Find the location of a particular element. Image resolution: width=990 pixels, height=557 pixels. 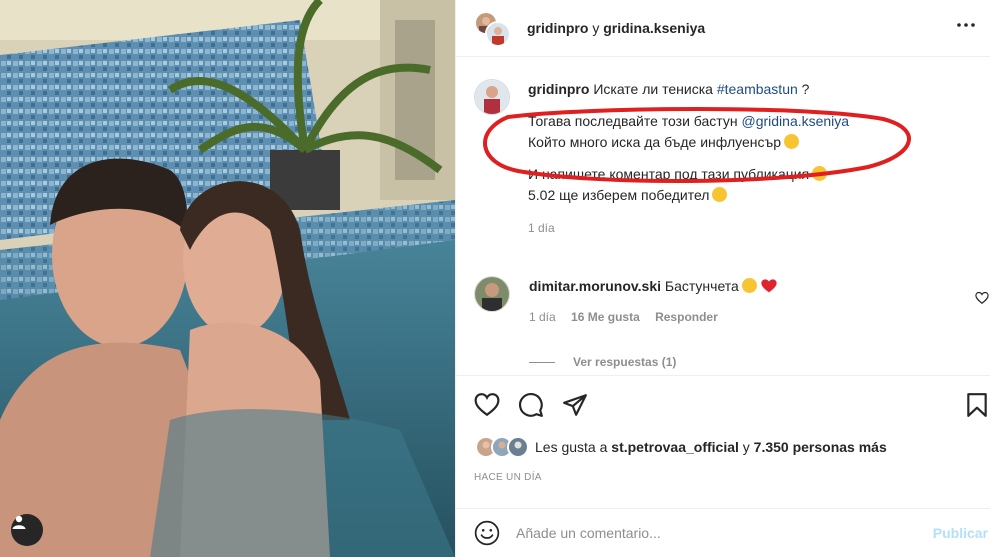

caption-hashtag: #teambastun is located at coordinates (757, 89).